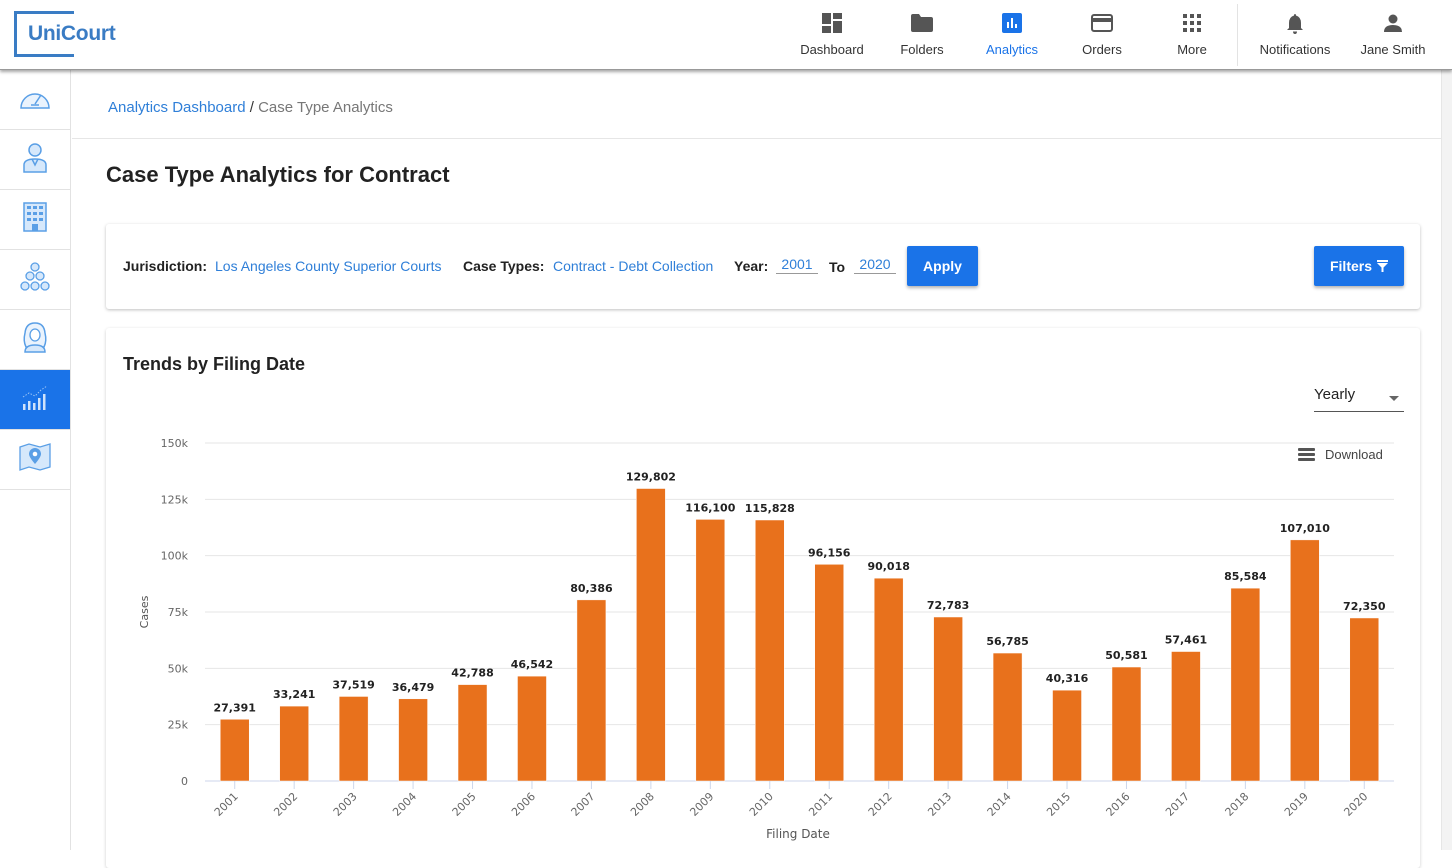  What do you see at coordinates (1382, 266) in the screenshot?
I see `filter-funnel-icon` at bounding box center [1382, 266].